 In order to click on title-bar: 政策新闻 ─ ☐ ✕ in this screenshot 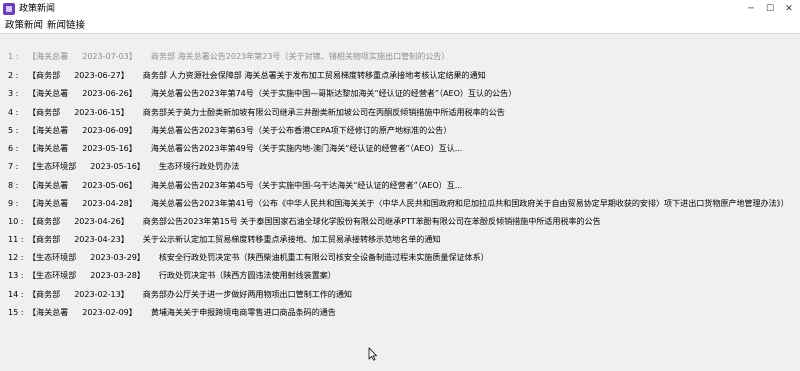, I will do `click(400, 9)`.